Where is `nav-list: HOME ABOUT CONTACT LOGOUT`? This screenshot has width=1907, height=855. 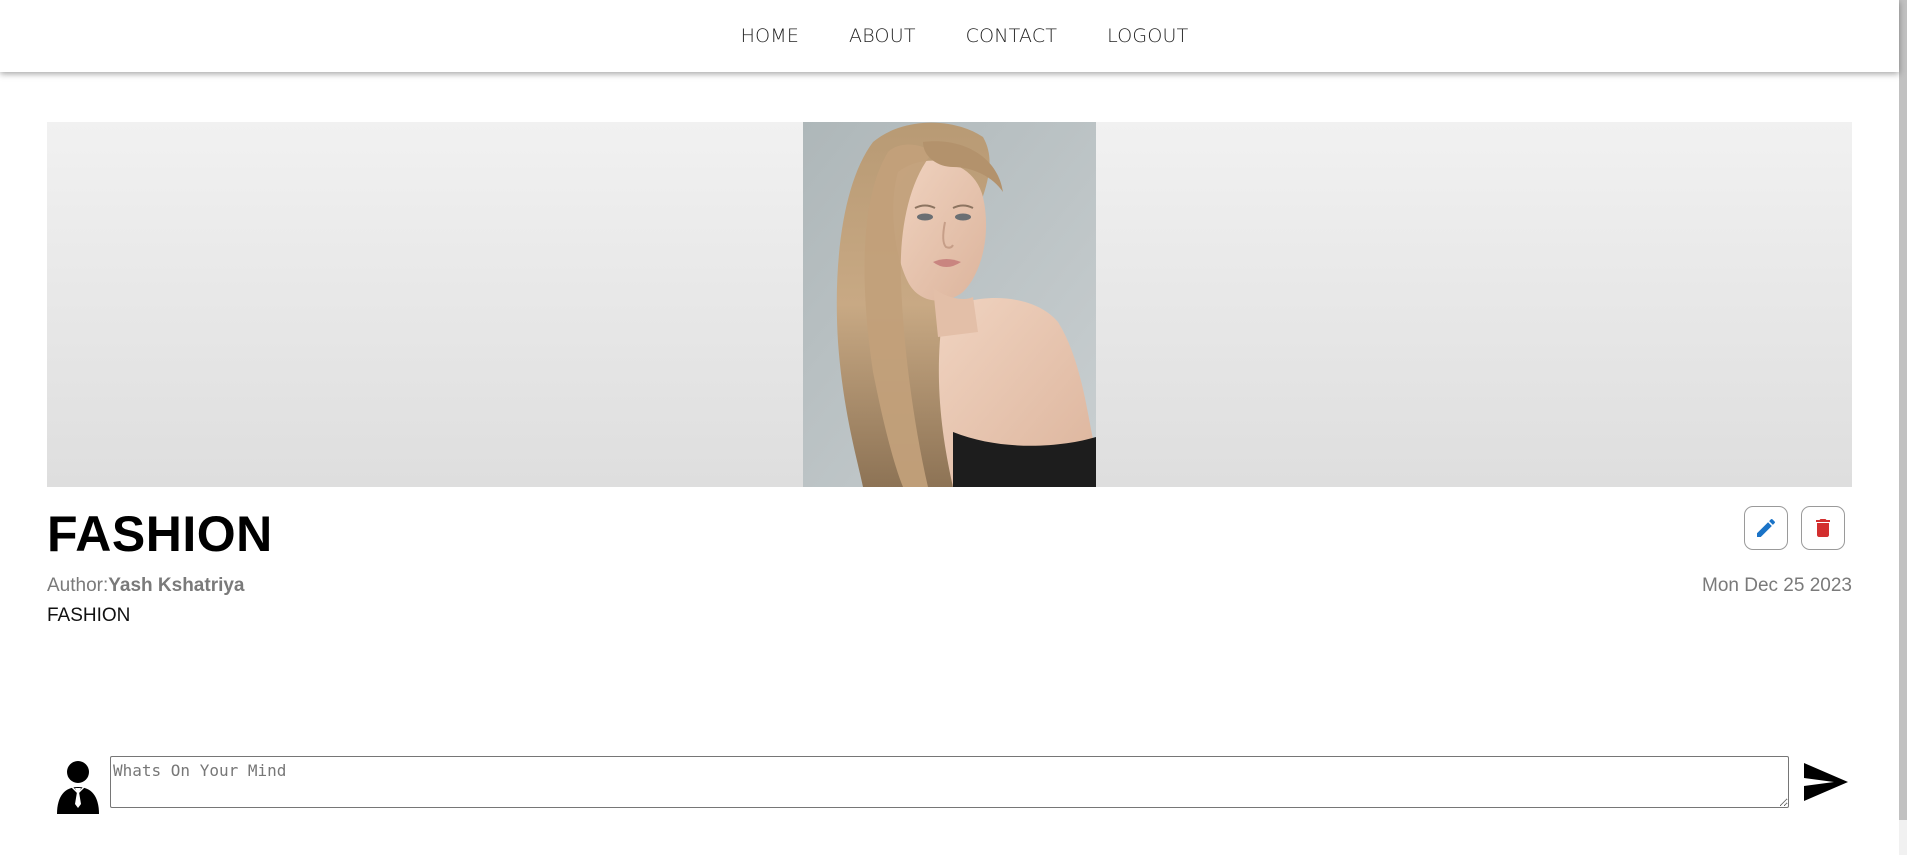 nav-list: HOME ABOUT CONTACT LOGOUT is located at coordinates (965, 36).